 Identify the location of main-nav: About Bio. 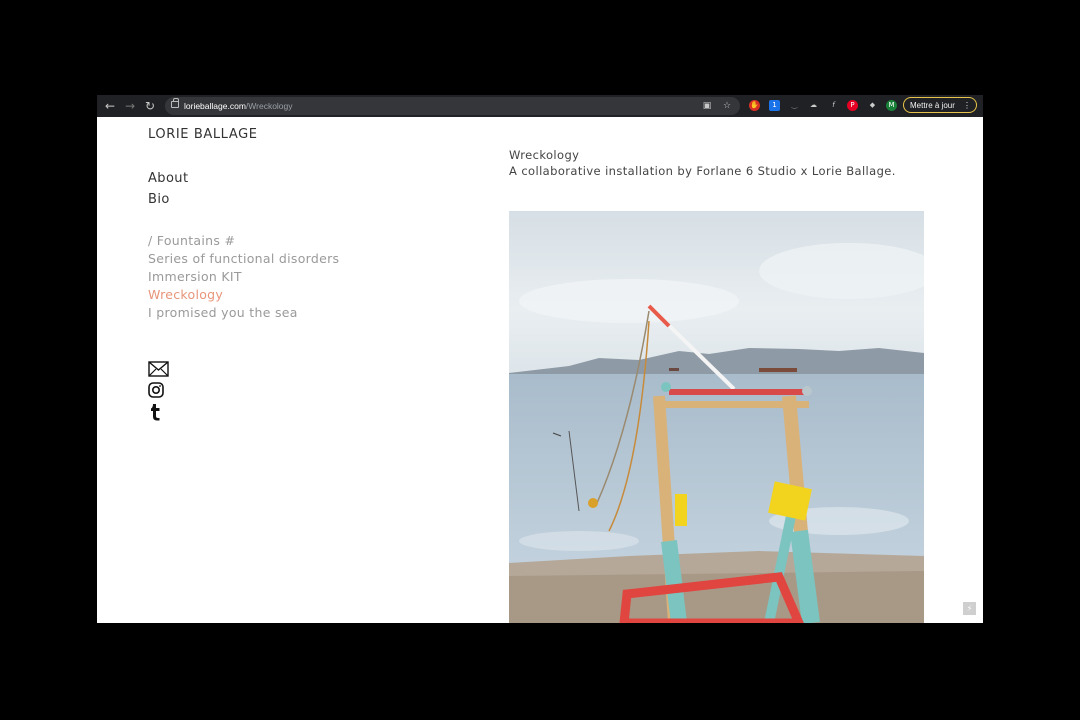
(168, 189).